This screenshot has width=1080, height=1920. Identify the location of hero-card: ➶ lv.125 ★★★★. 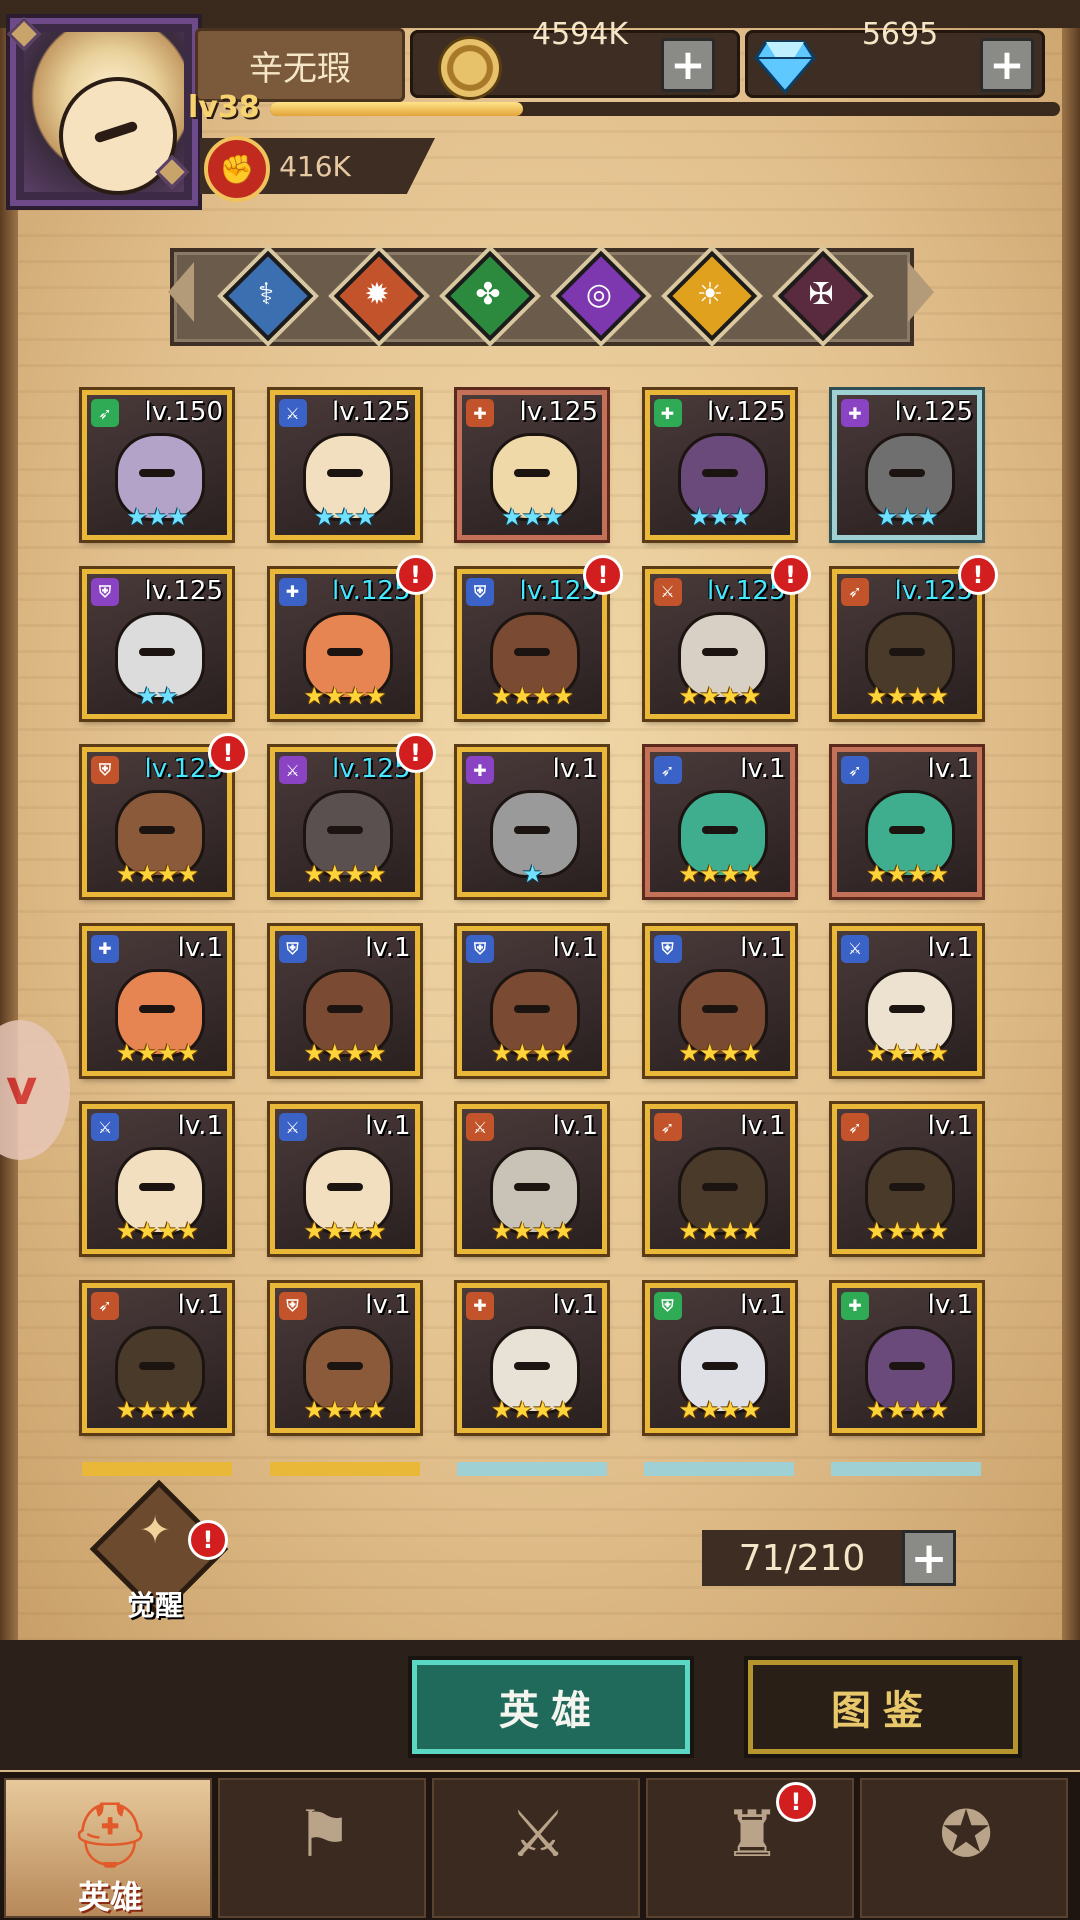
(907, 643).